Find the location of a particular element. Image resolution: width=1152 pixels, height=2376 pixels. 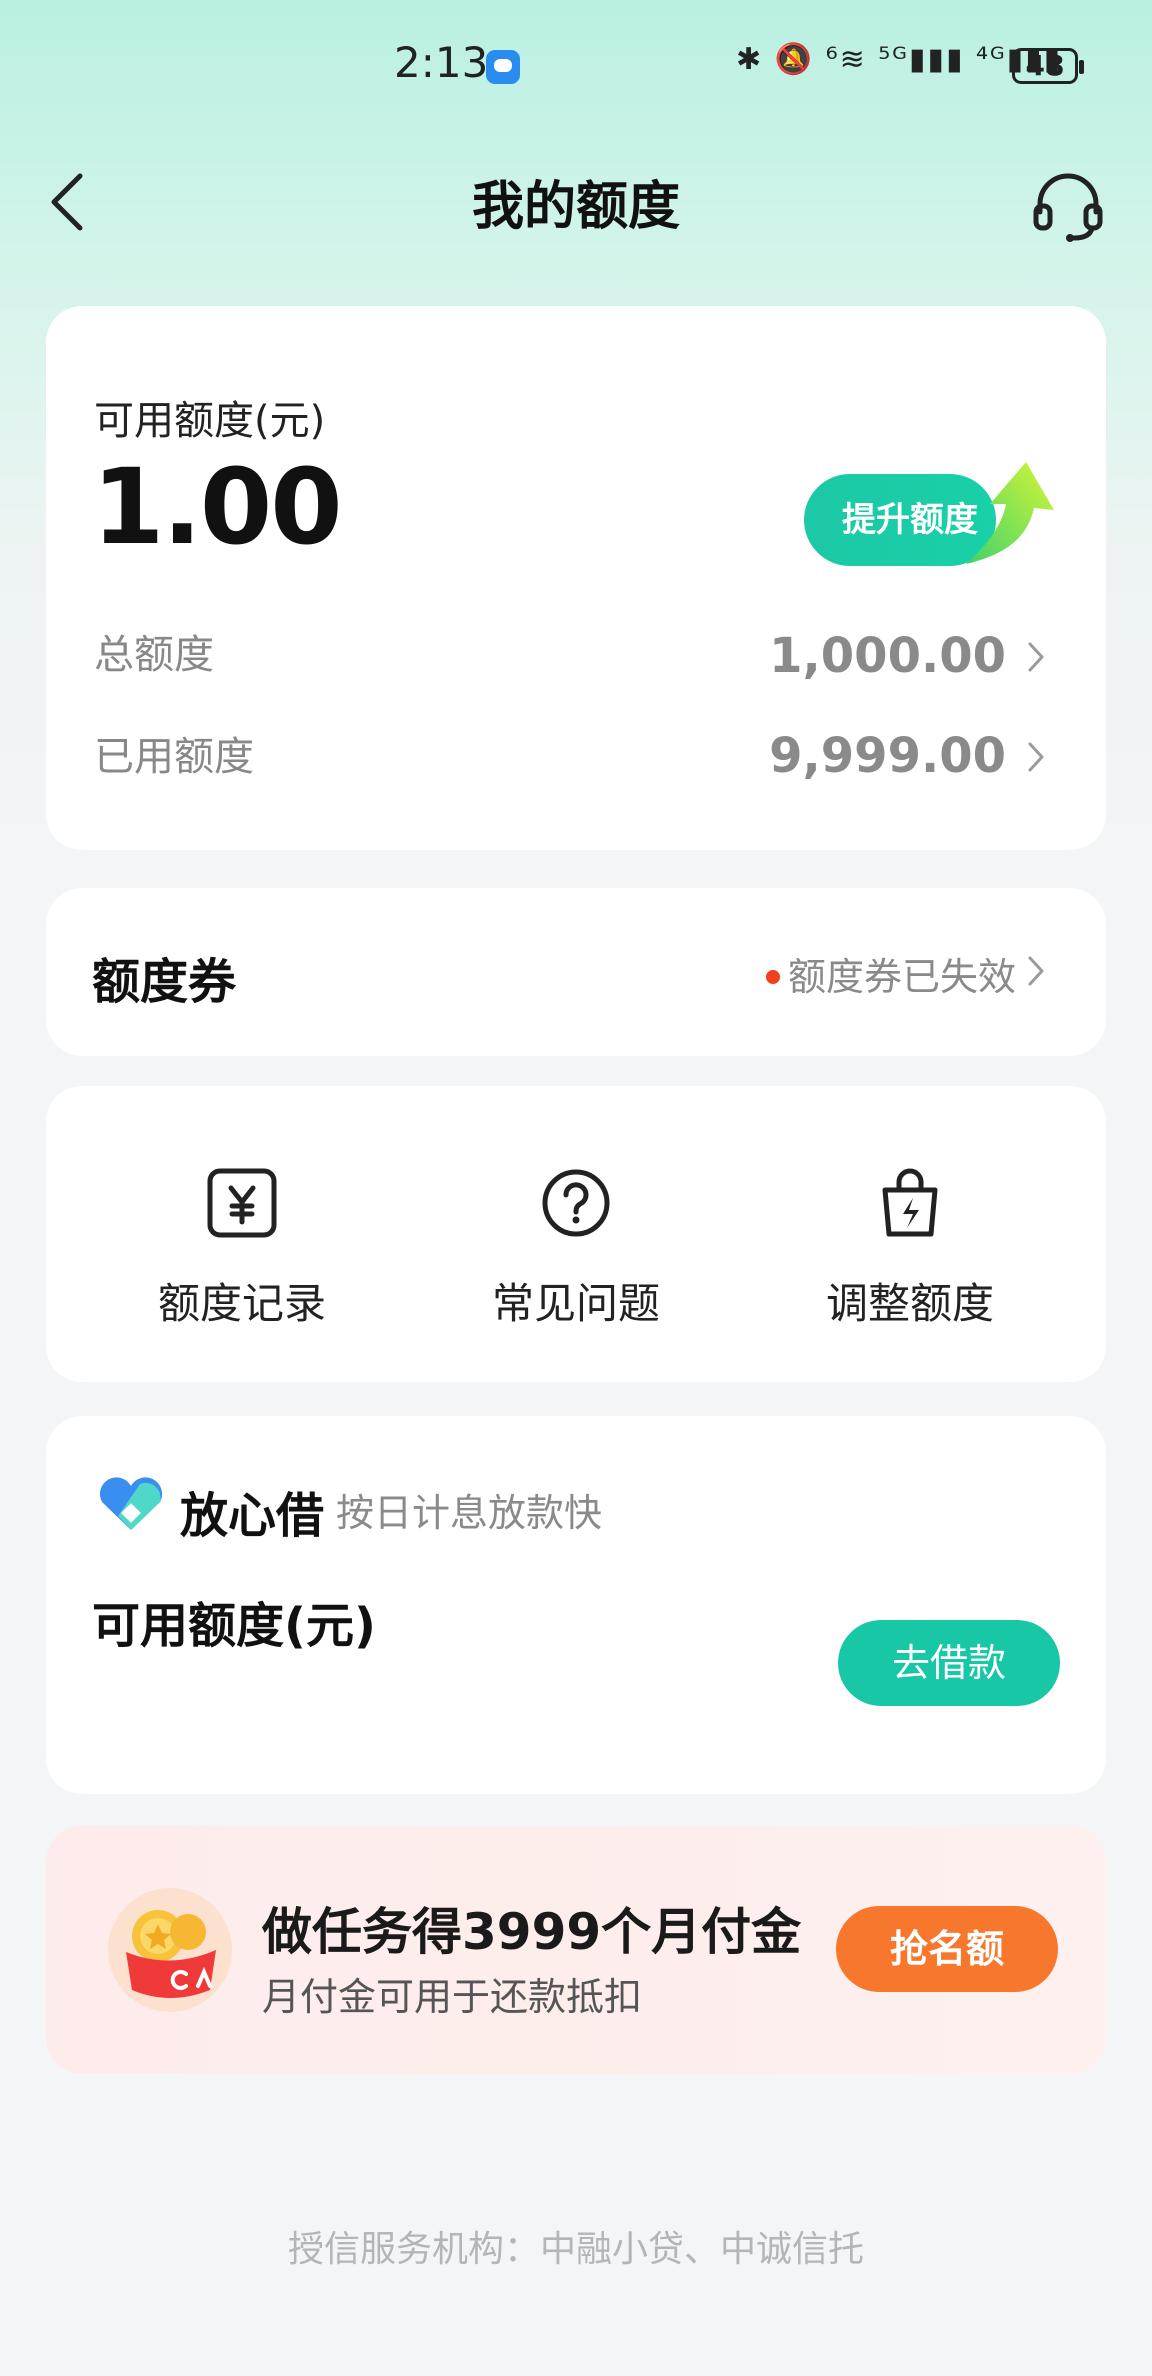

message-notification-icon is located at coordinates (503, 67).